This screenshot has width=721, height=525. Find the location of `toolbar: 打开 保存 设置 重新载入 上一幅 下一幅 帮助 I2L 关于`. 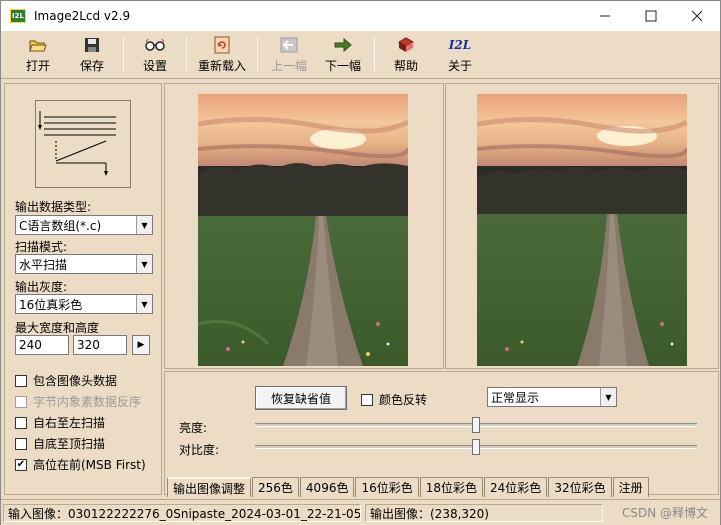

toolbar: 打开 保存 设置 重新载入 上一幅 下一幅 帮助 I2L 关于 is located at coordinates (360, 55).